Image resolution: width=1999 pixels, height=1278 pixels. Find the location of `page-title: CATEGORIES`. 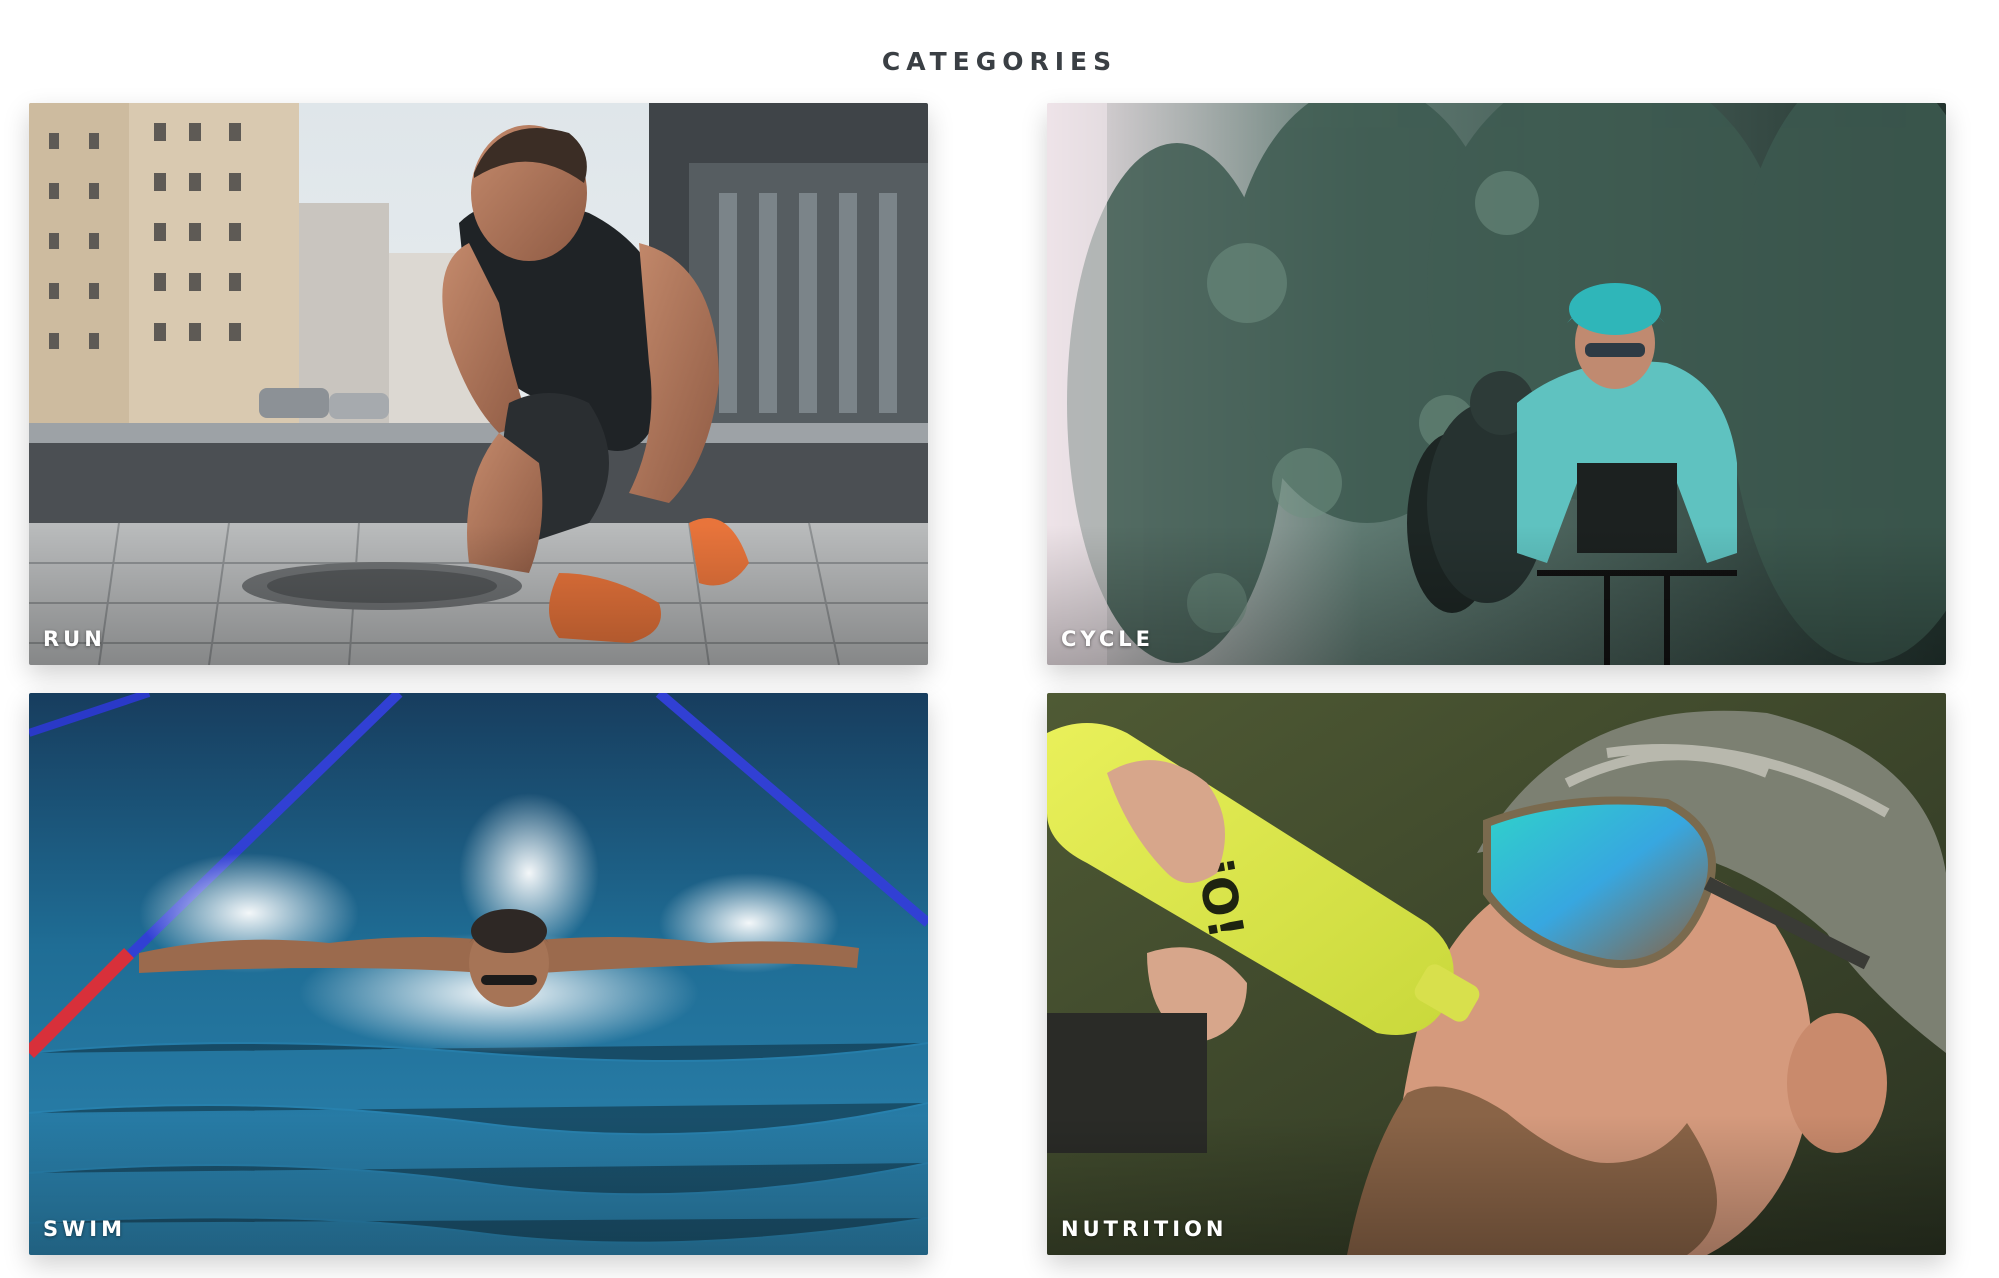

page-title: CATEGORIES is located at coordinates (999, 61).